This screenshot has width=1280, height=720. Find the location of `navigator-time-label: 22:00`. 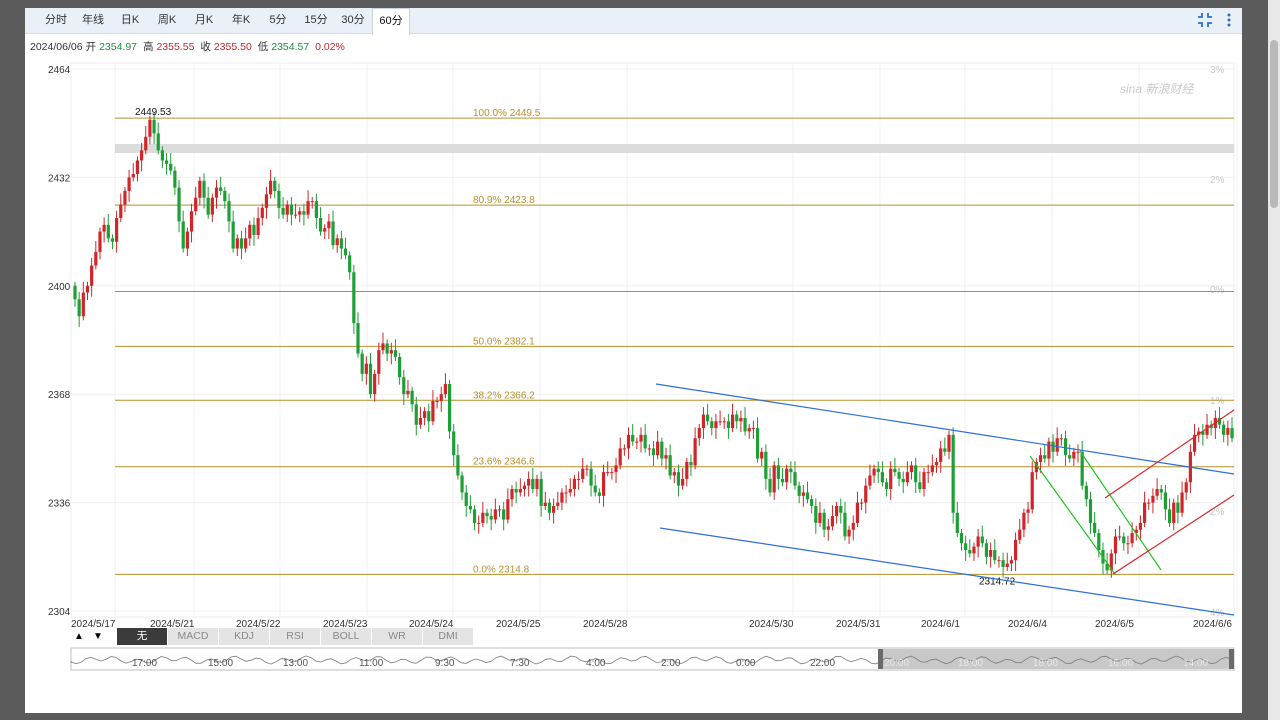

navigator-time-label: 22:00 is located at coordinates (822, 663).